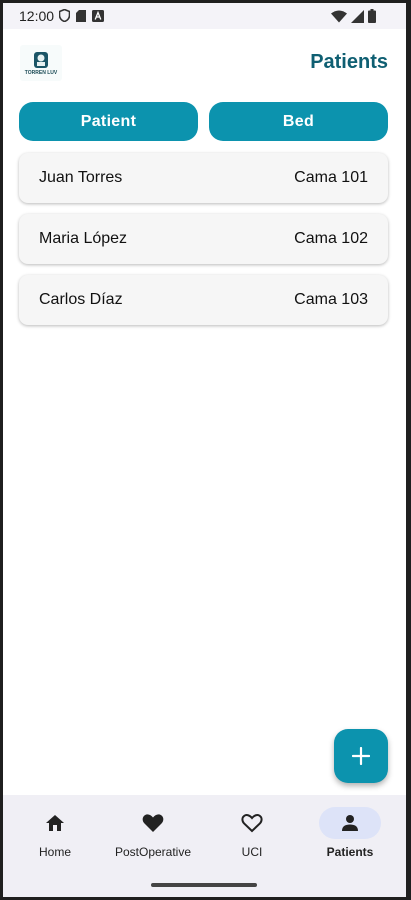 The image size is (411, 900). What do you see at coordinates (204, 885) in the screenshot?
I see `gesture-home-indicator` at bounding box center [204, 885].